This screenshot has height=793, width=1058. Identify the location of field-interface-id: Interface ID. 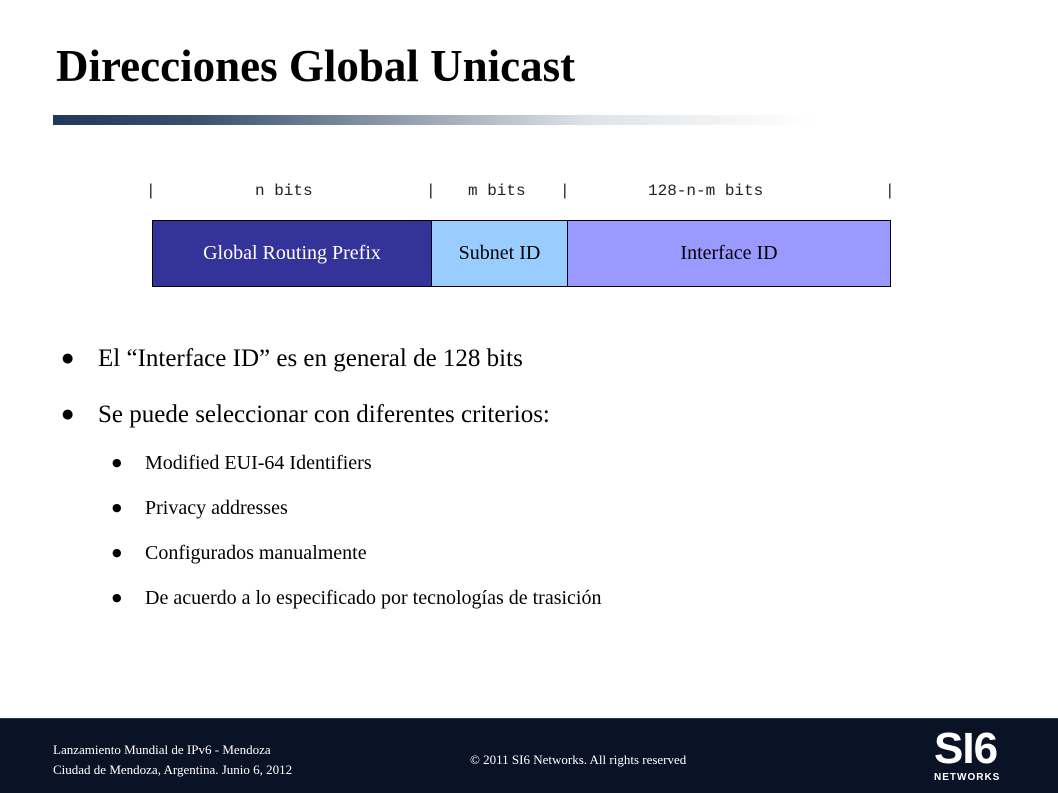
(729, 253).